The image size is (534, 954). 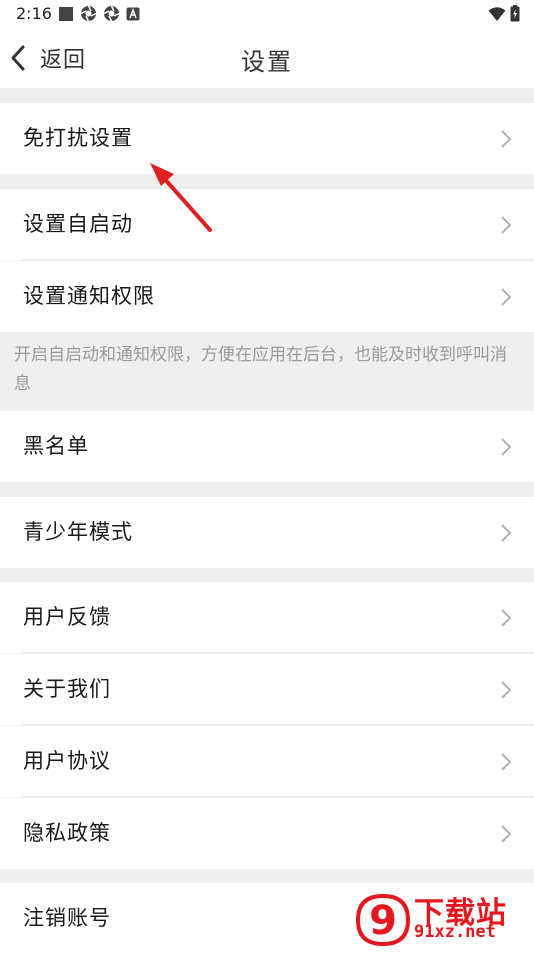 What do you see at coordinates (267, 446) in the screenshot?
I see `row-blacklist: 黑名单` at bounding box center [267, 446].